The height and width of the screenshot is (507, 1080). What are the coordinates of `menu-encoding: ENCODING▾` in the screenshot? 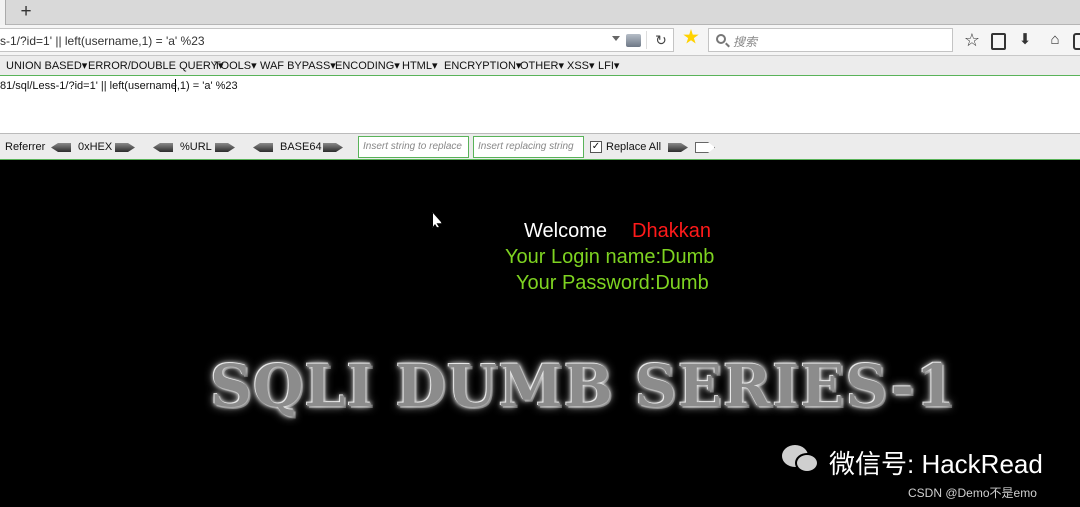 It's located at (367, 65).